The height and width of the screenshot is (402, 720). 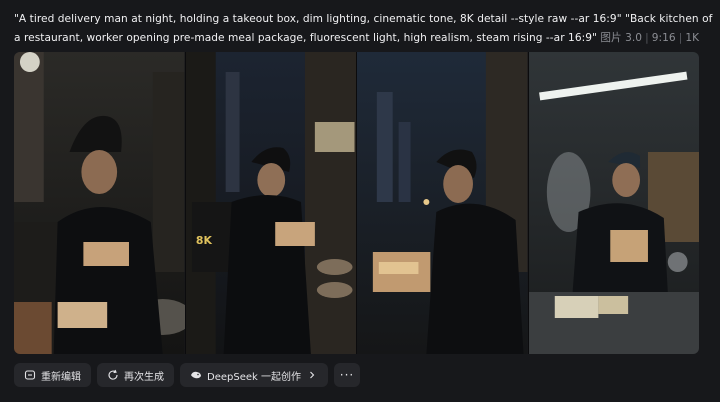 I want to click on regenerate-button: 再次生成, so click(x=135, y=375).